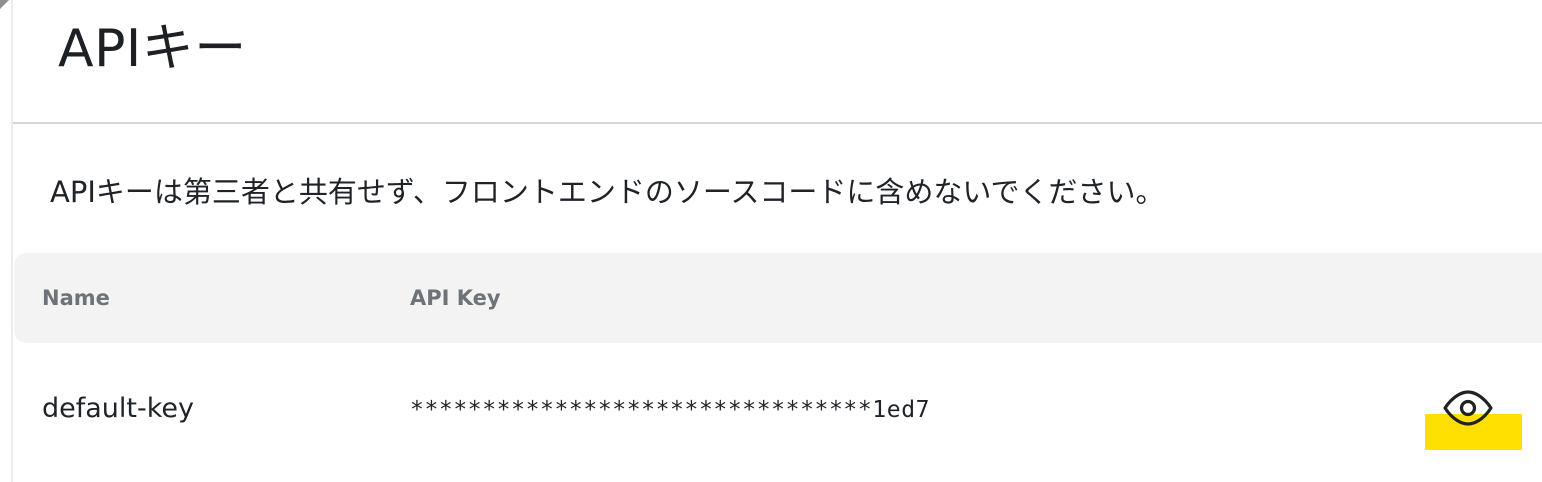 The image size is (1542, 482). What do you see at coordinates (777, 123) in the screenshot?
I see `title-divider` at bounding box center [777, 123].